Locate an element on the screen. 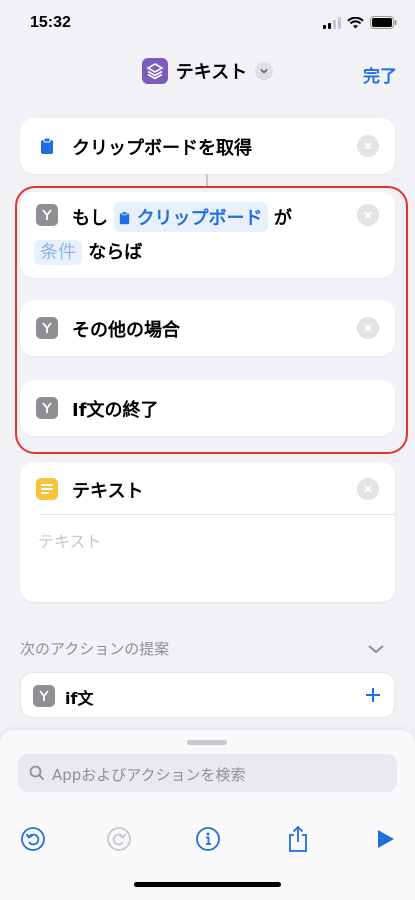 The image size is (415, 900). text-lines-icon is located at coordinates (47, 489).